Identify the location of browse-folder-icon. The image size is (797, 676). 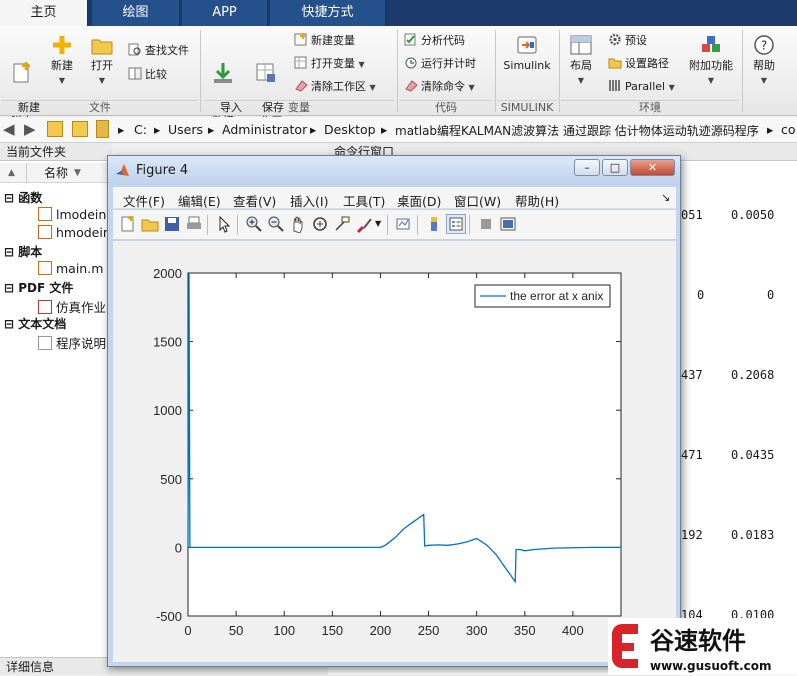
(80, 129).